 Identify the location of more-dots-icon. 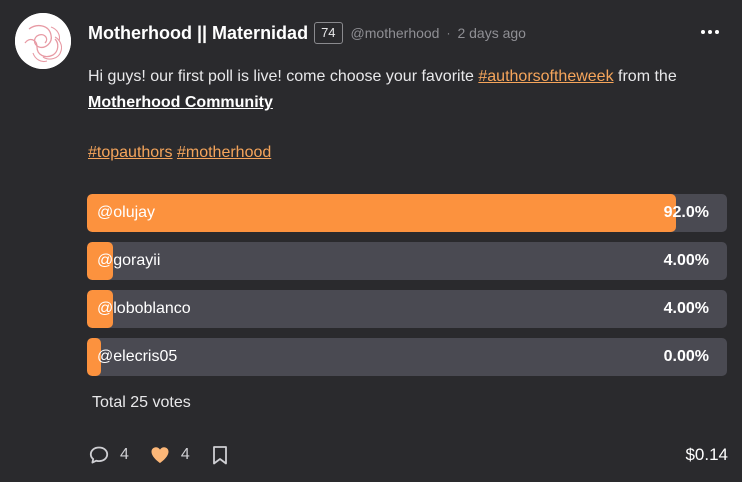
(703, 32).